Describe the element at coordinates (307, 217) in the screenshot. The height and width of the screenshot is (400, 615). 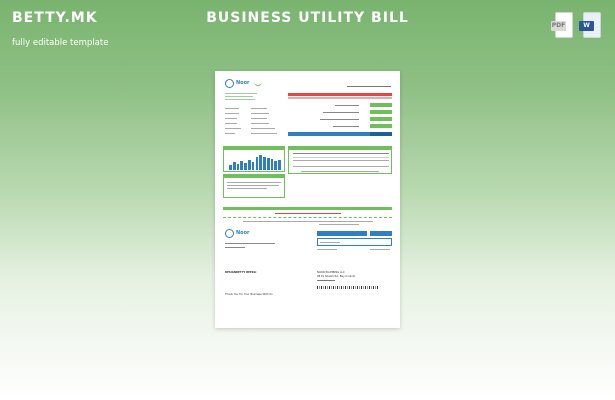
I see `dashed-cut-line` at that location.